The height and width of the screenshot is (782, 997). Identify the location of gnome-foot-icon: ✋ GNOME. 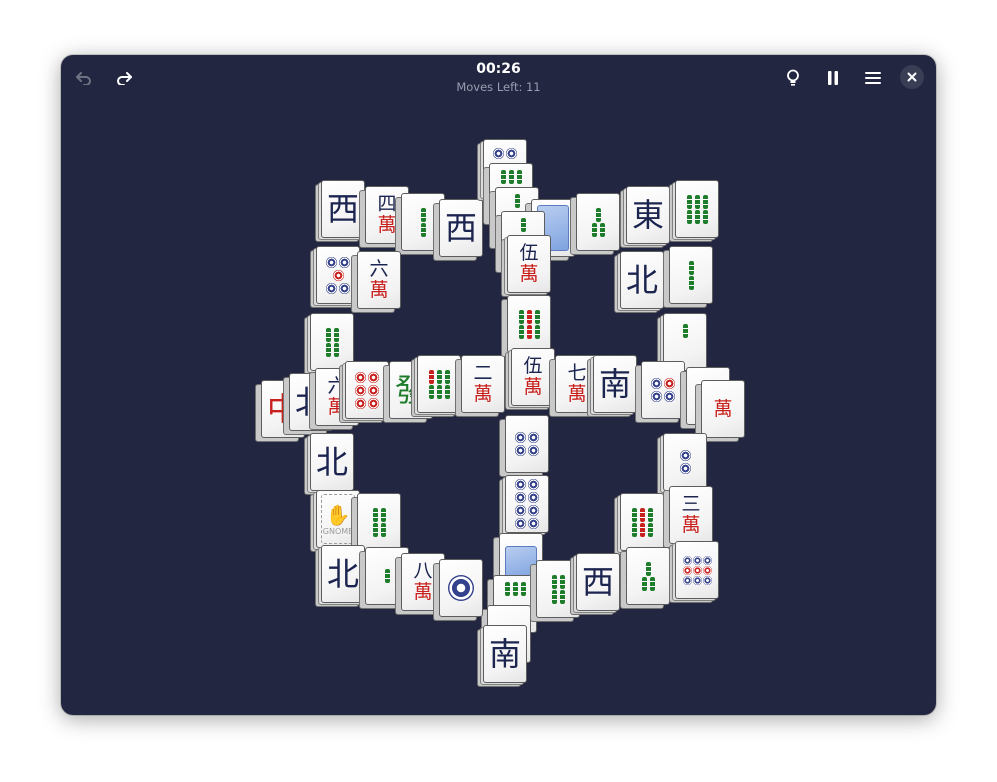
(338, 519).